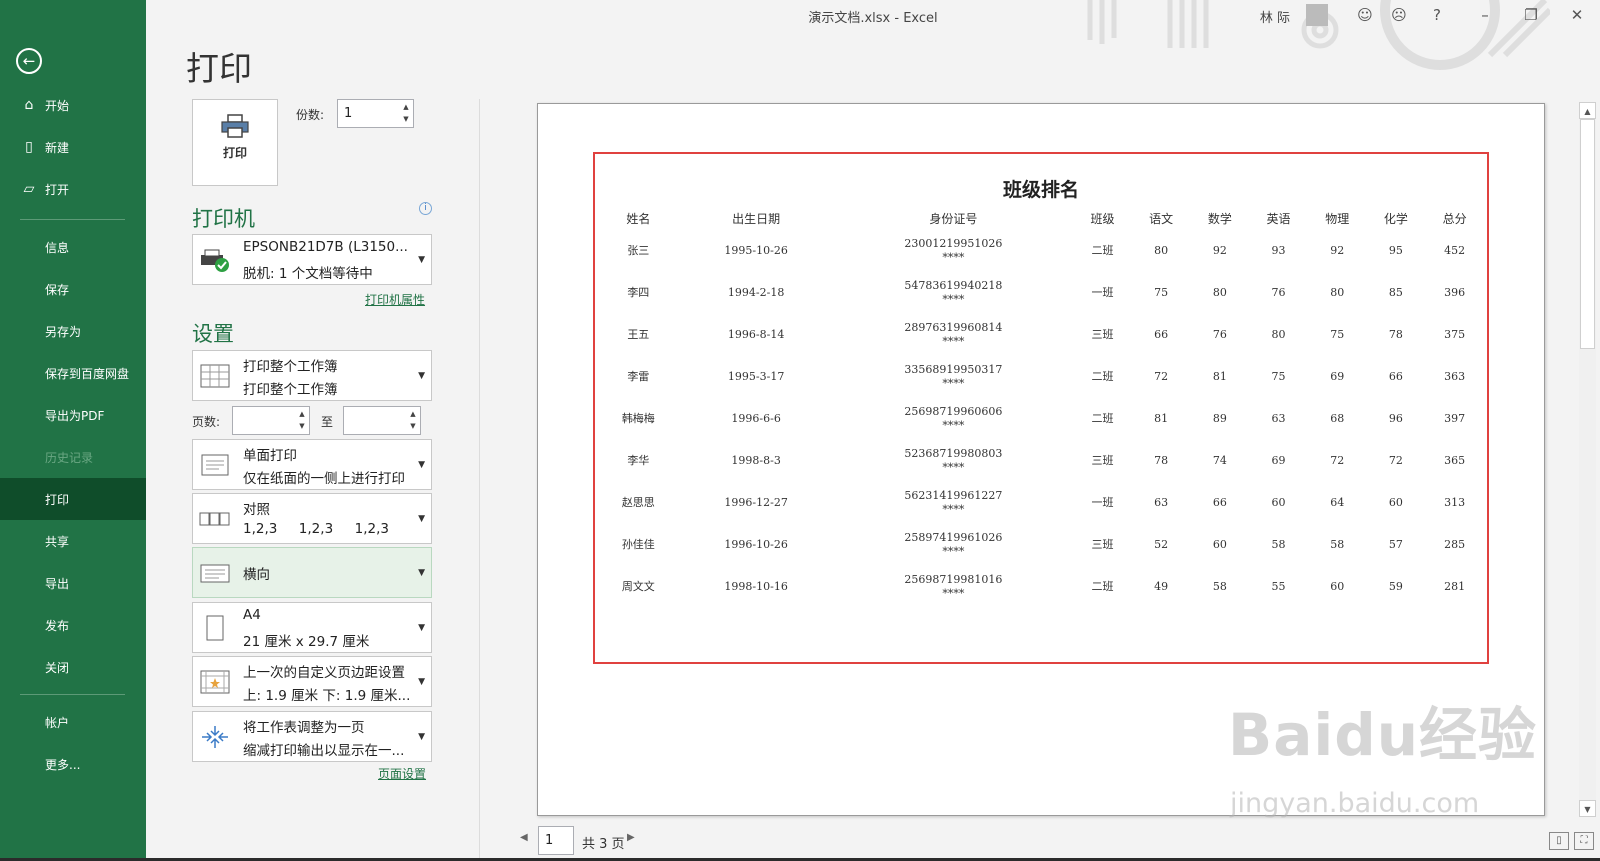 This screenshot has height=861, width=1600. Describe the element at coordinates (1317, 15) in the screenshot. I see `avatar` at that location.